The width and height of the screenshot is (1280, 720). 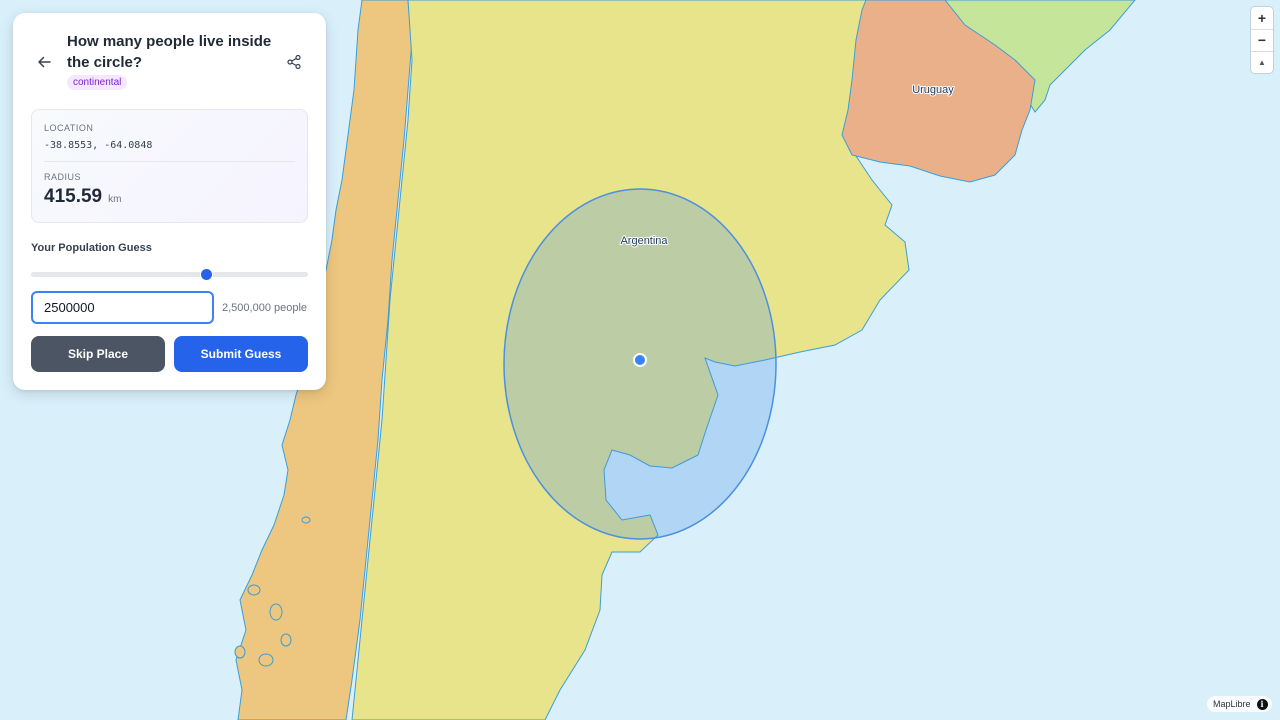 What do you see at coordinates (115, 199) in the screenshot?
I see `radius-unit: km` at bounding box center [115, 199].